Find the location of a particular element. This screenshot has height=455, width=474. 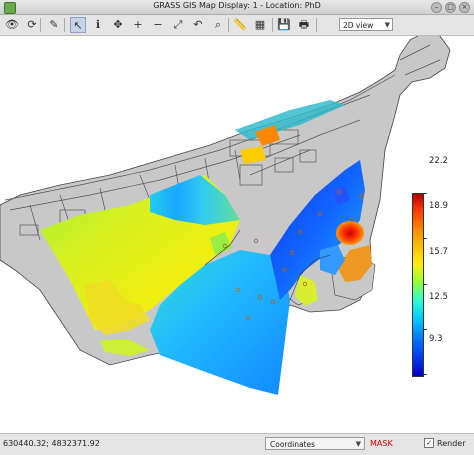

zoom-in-icon: + is located at coordinates (138, 25).